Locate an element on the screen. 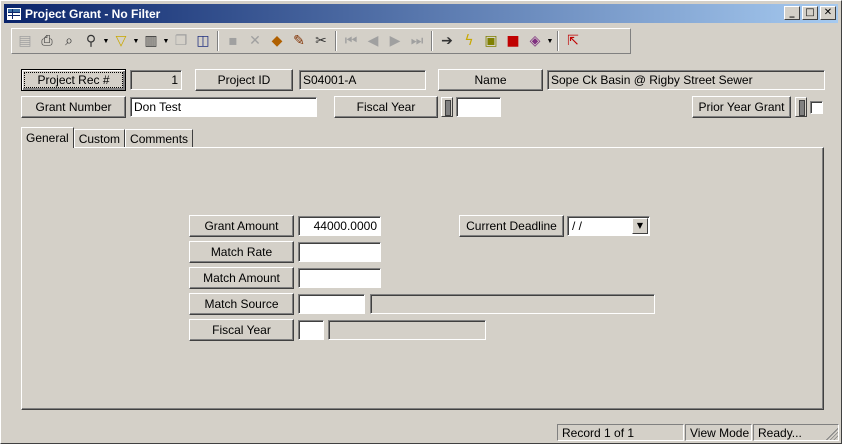  filter-icon: ▽ is located at coordinates (121, 41).